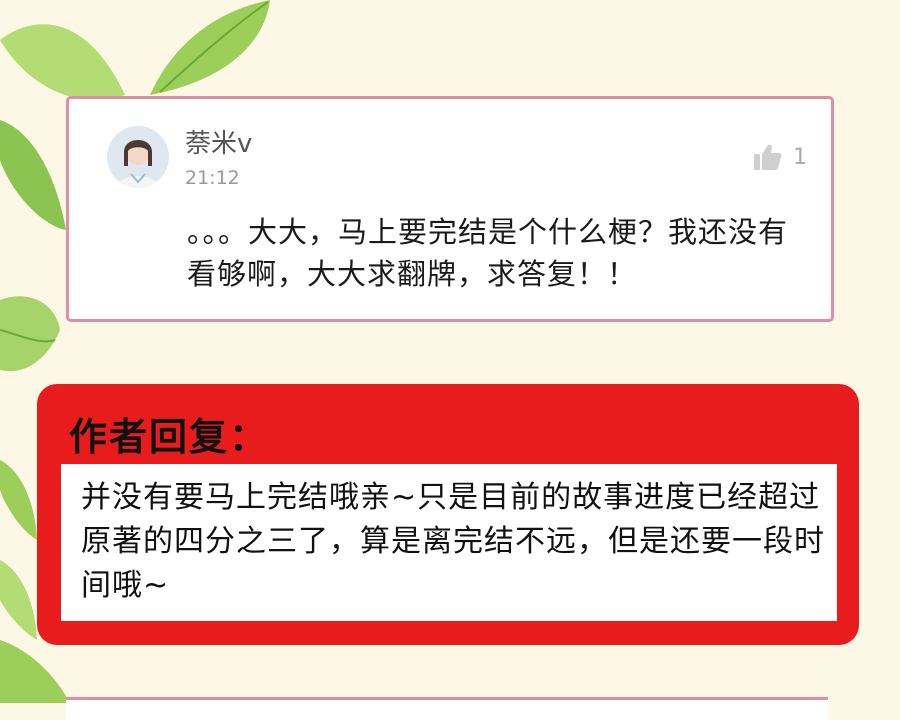  I want to click on like-count: 1, so click(800, 157).